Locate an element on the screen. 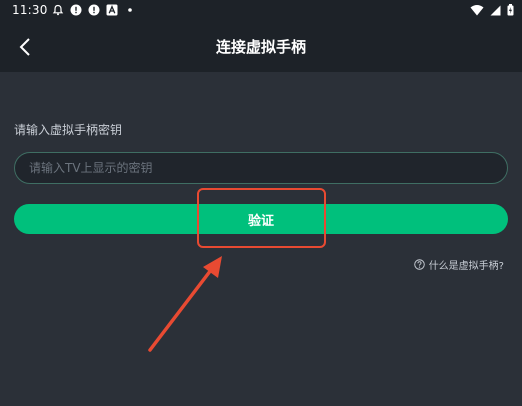 The width and height of the screenshot is (522, 406). a-box-icon is located at coordinates (112, 10).